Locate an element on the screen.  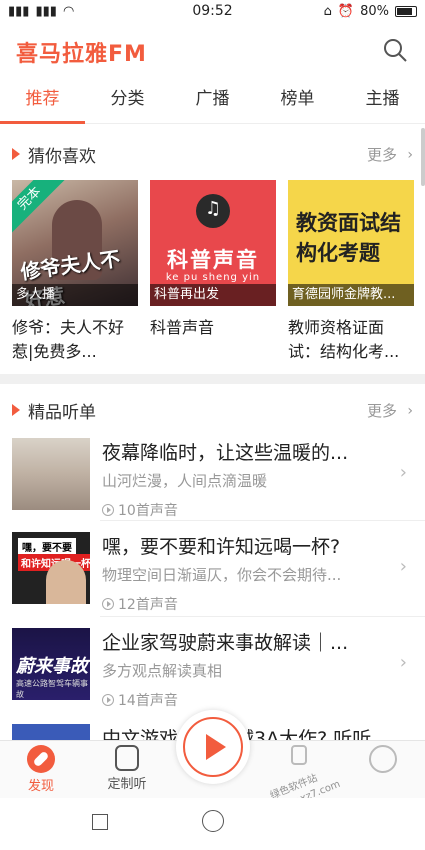
list-item: 夜幕降临时，让这些温暖的... 山河烂漫，人间点滴温暖 10首声音 › is located at coordinates (212, 480).